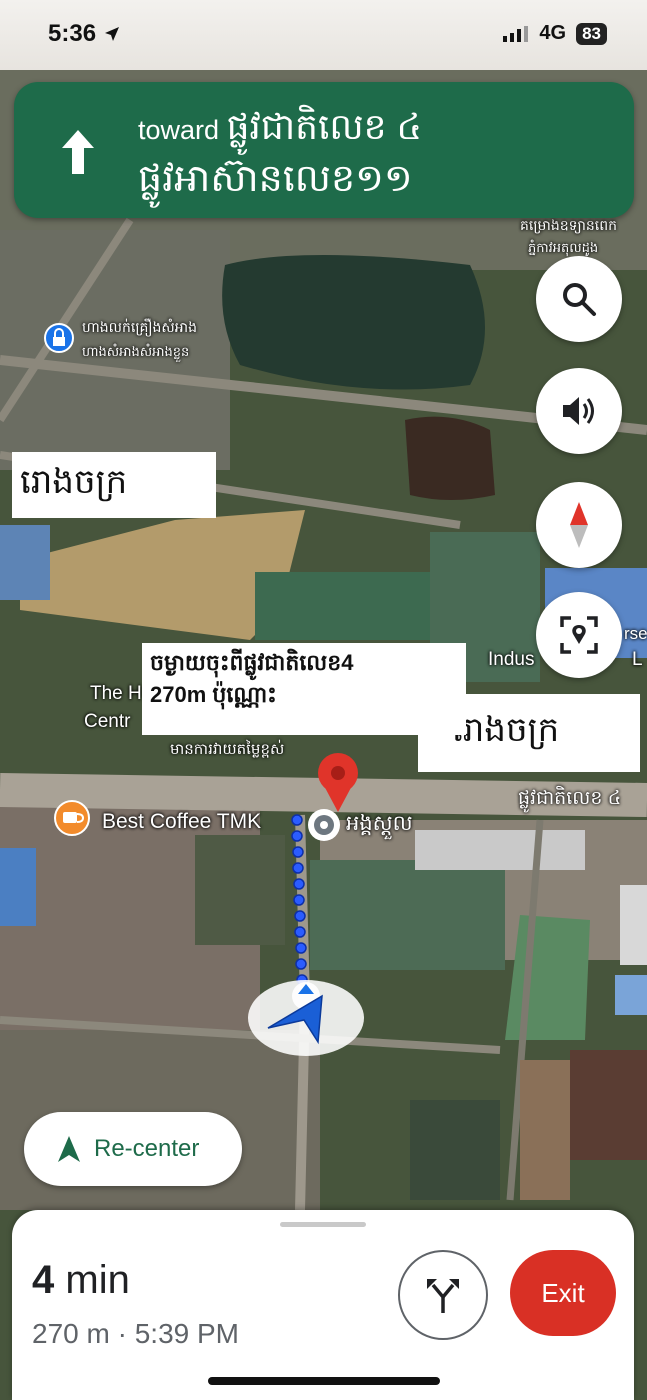 The image size is (647, 1400). I want to click on factory-label-left: រោងចក្រ, so click(114, 485).